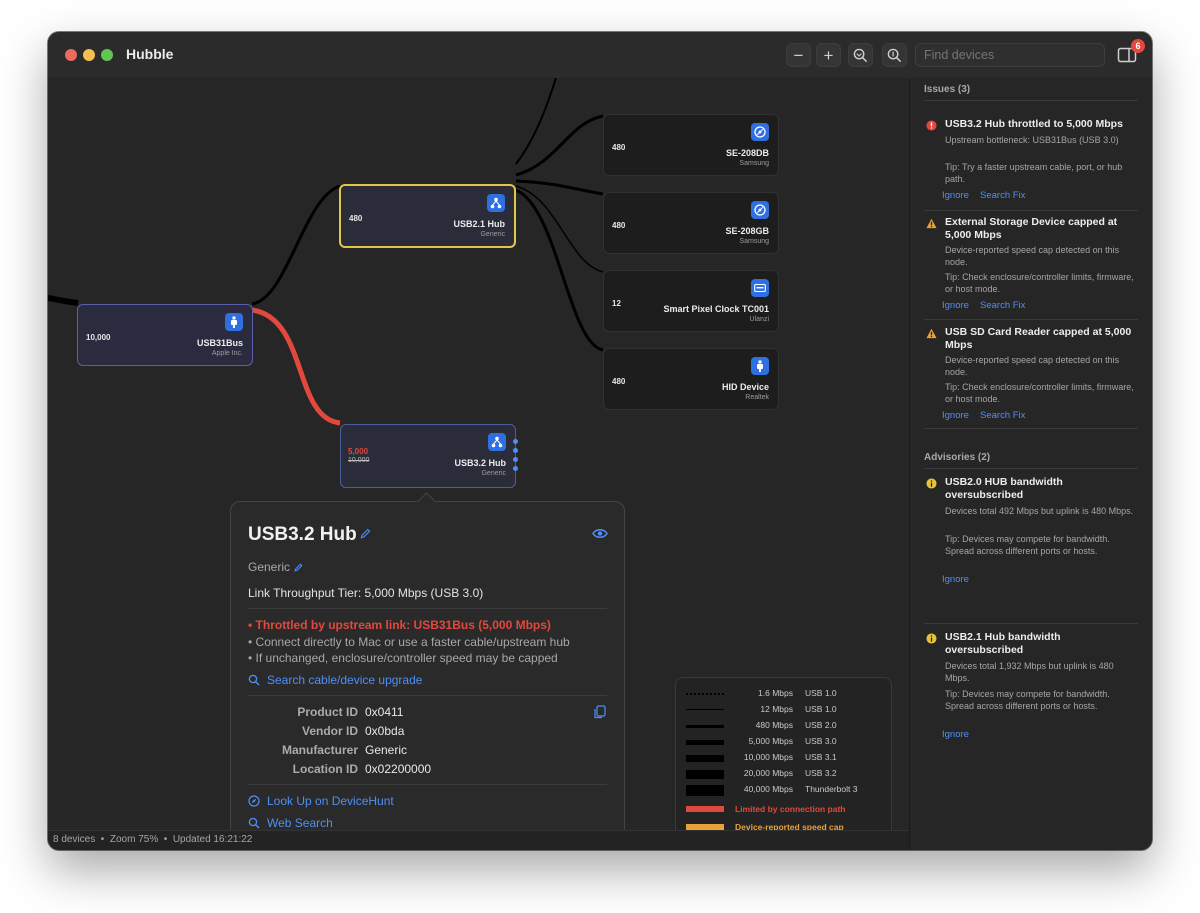  Describe the element at coordinates (165, 335) in the screenshot. I see `node-usb31bus: 10,000 USB31Bus Apple Inc.` at that location.